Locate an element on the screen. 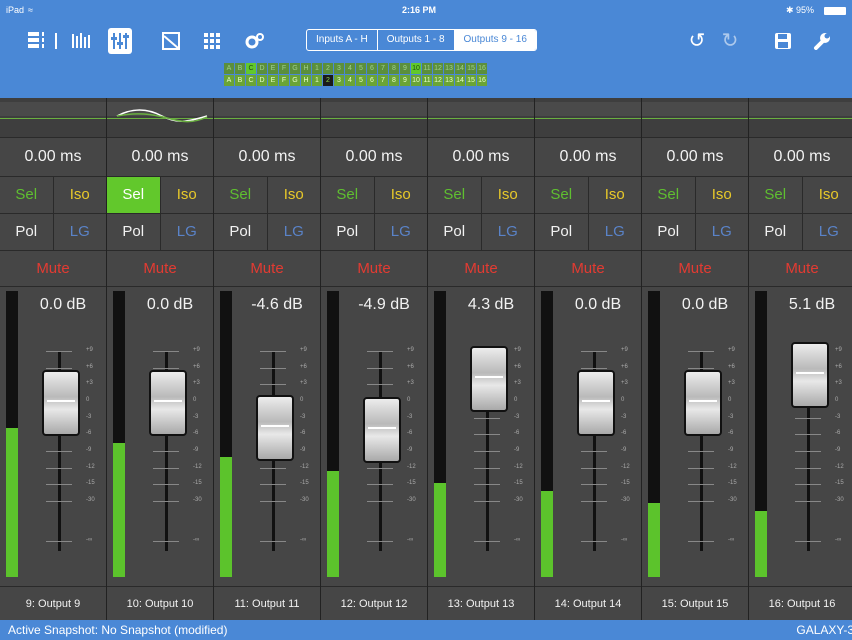  list-icon is located at coordinates (36, 41).